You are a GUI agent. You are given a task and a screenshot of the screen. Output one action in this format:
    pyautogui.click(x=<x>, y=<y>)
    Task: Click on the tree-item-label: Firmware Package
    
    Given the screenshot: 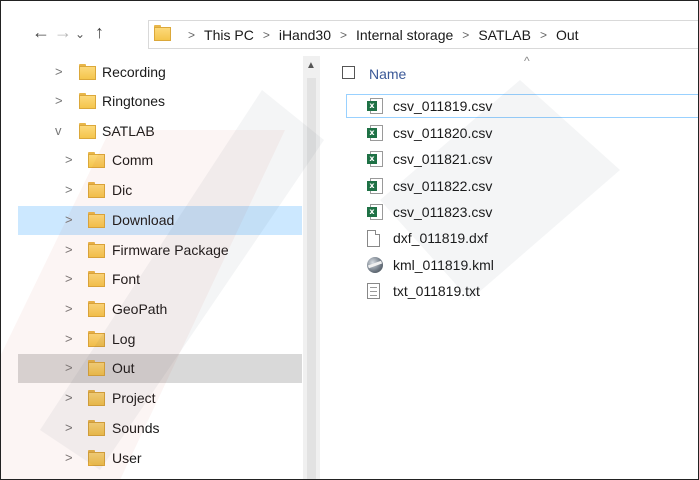 What is the action you would take?
    pyautogui.click(x=170, y=250)
    